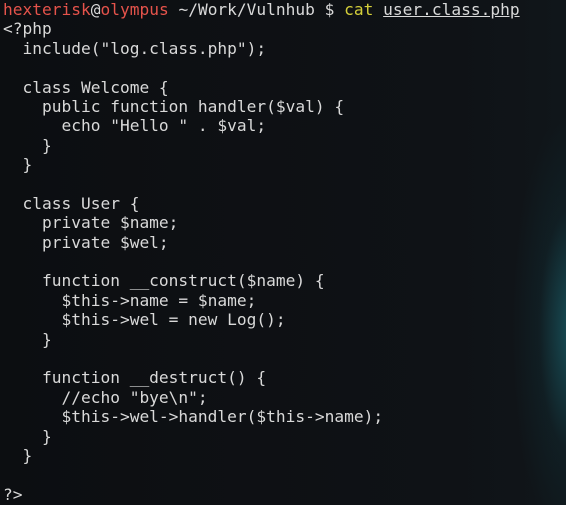  I want to click on command-argument: user.class.php, so click(451, 9).